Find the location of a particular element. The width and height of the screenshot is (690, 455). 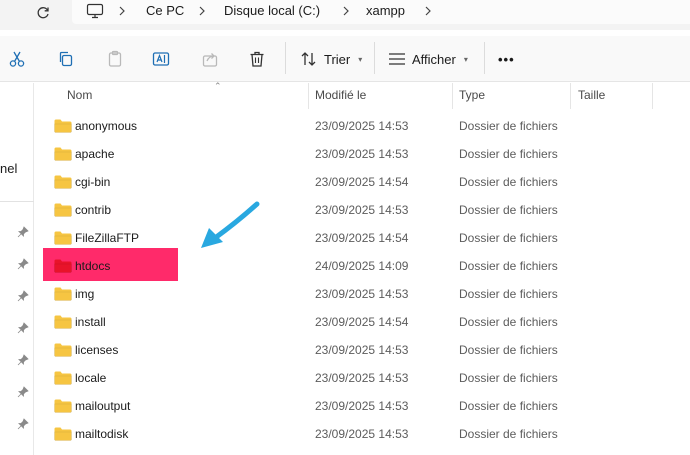

copy-icon is located at coordinates (66, 59).